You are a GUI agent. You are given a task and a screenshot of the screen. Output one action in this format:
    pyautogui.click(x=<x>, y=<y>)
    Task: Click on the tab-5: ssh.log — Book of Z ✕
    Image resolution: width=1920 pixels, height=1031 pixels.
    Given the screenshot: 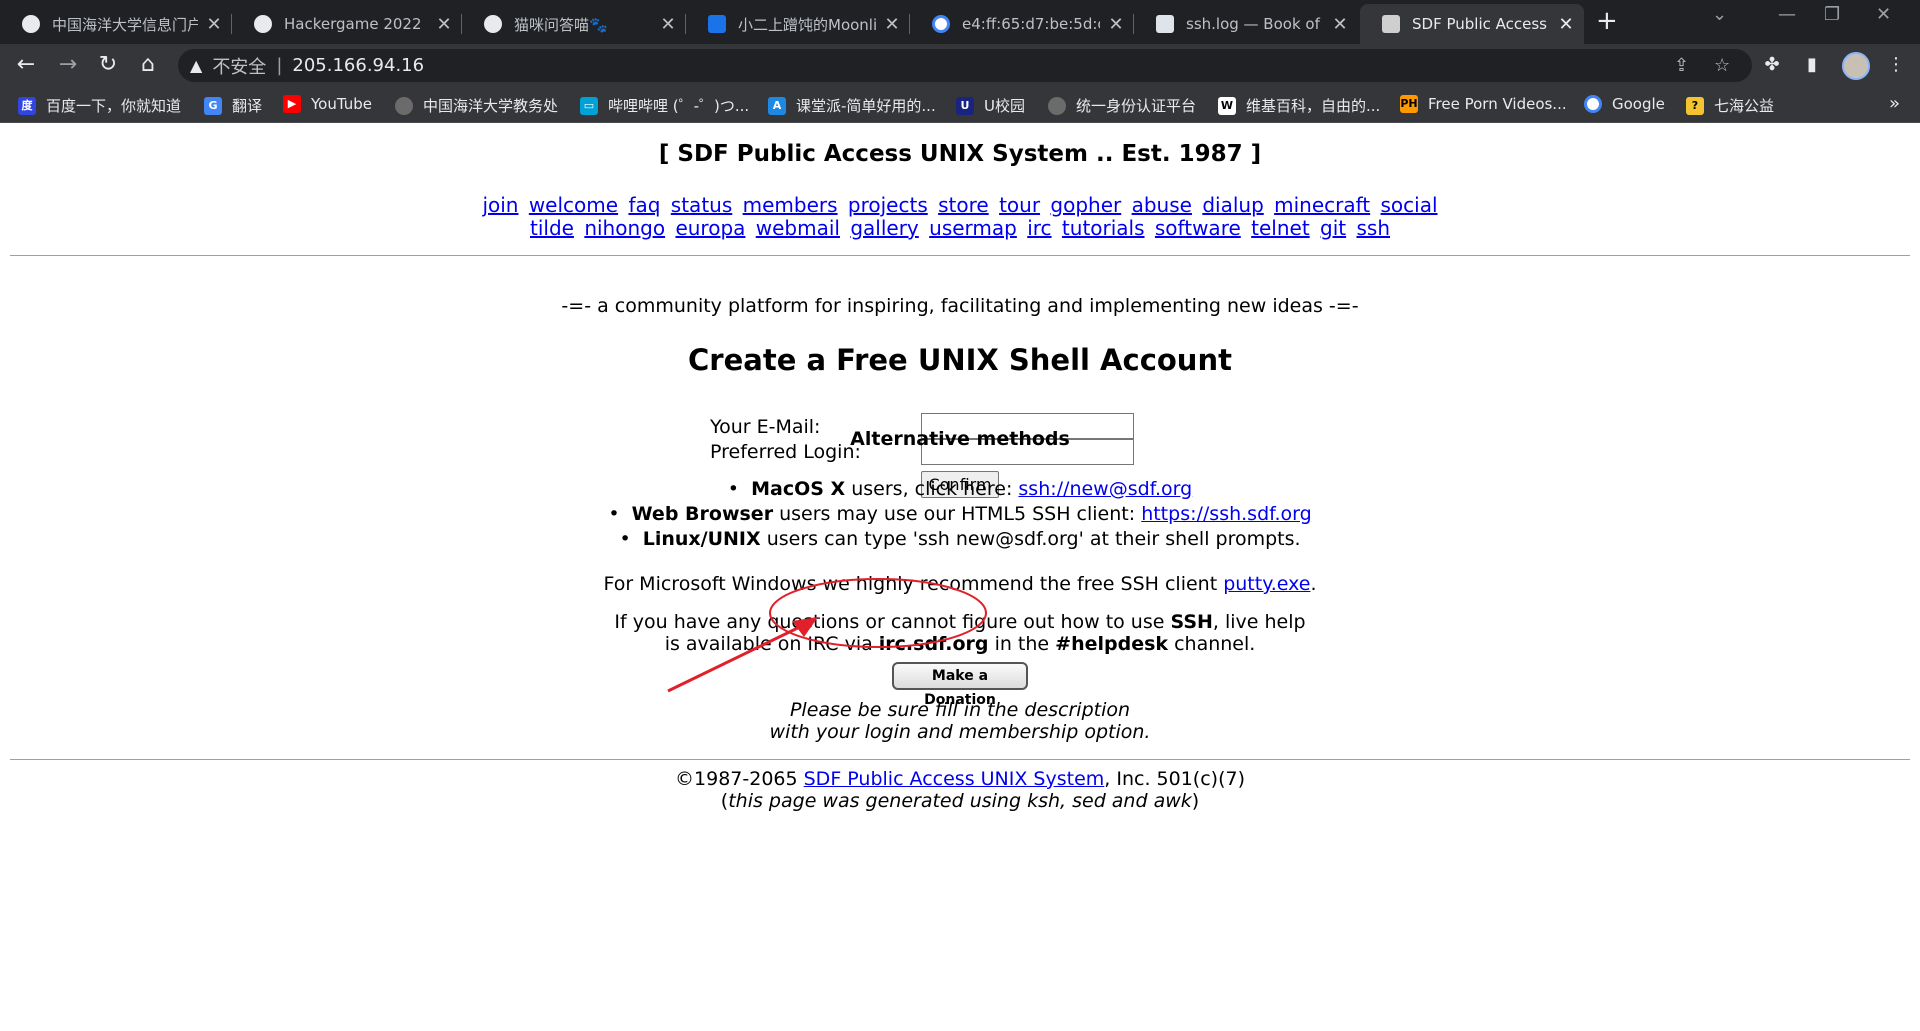 What is the action you would take?
    pyautogui.click(x=1246, y=24)
    